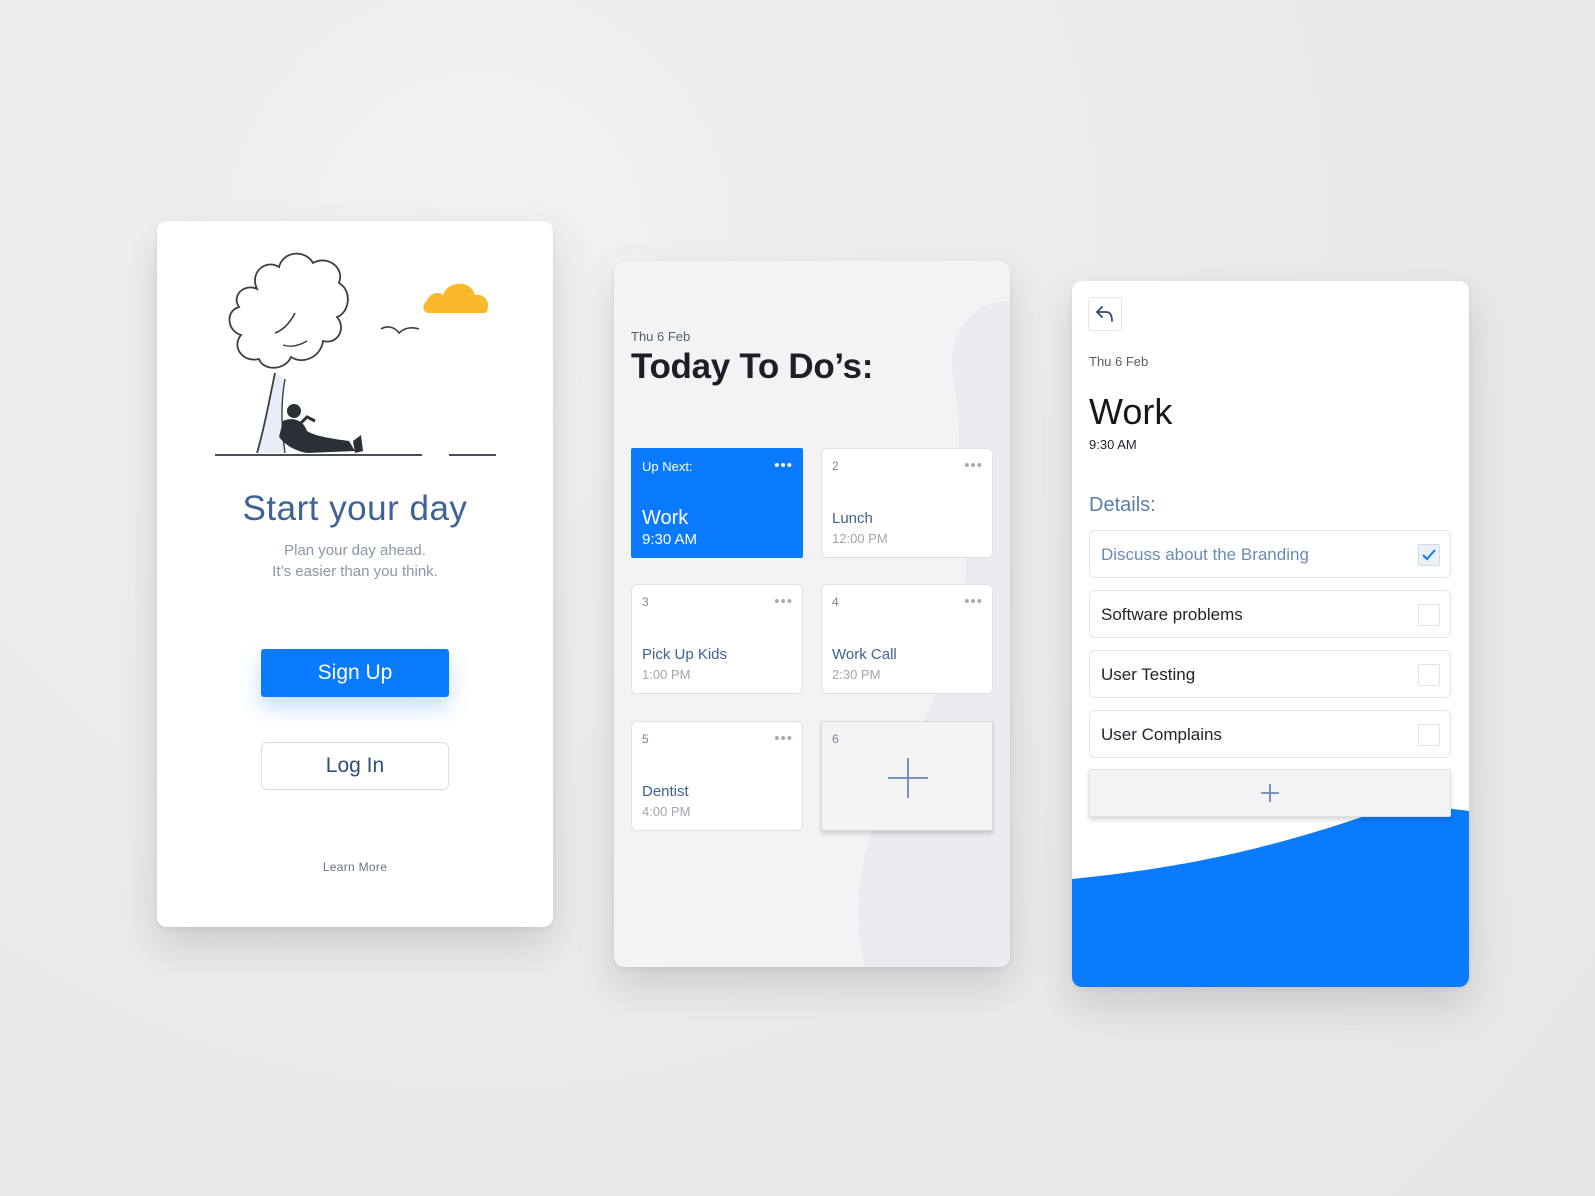 The image size is (1595, 1196). What do you see at coordinates (645, 602) in the screenshot?
I see `tile-number: 3` at bounding box center [645, 602].